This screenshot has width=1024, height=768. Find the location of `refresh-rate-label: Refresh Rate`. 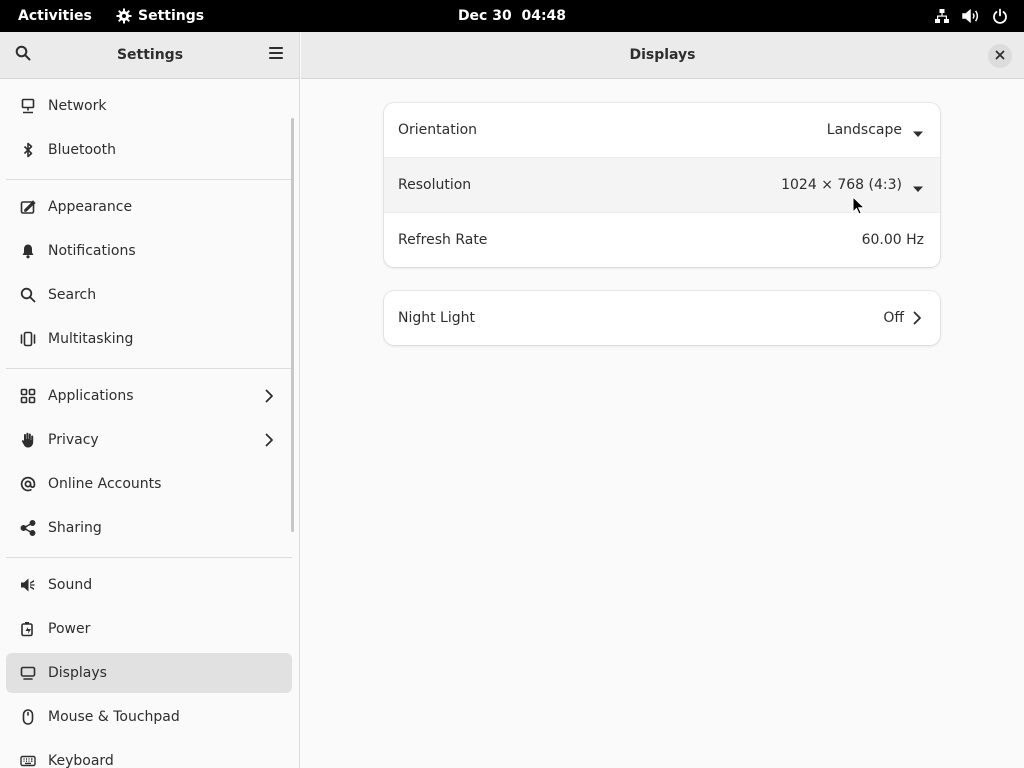

refresh-rate-label: Refresh Rate is located at coordinates (443, 240).